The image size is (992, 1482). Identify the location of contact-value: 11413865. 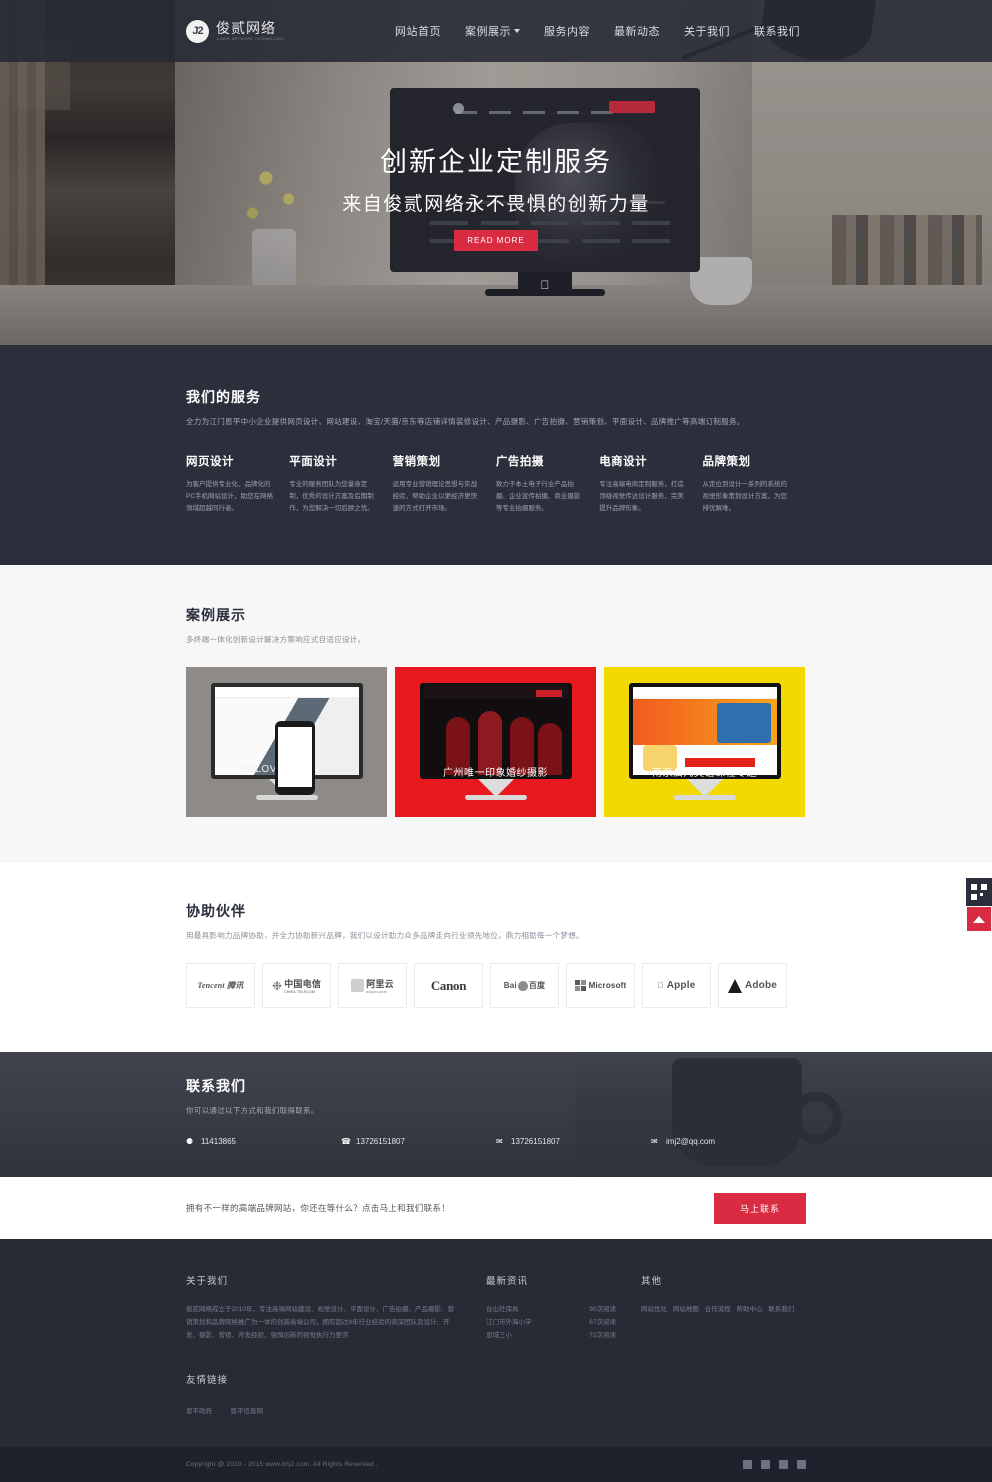
(218, 1141).